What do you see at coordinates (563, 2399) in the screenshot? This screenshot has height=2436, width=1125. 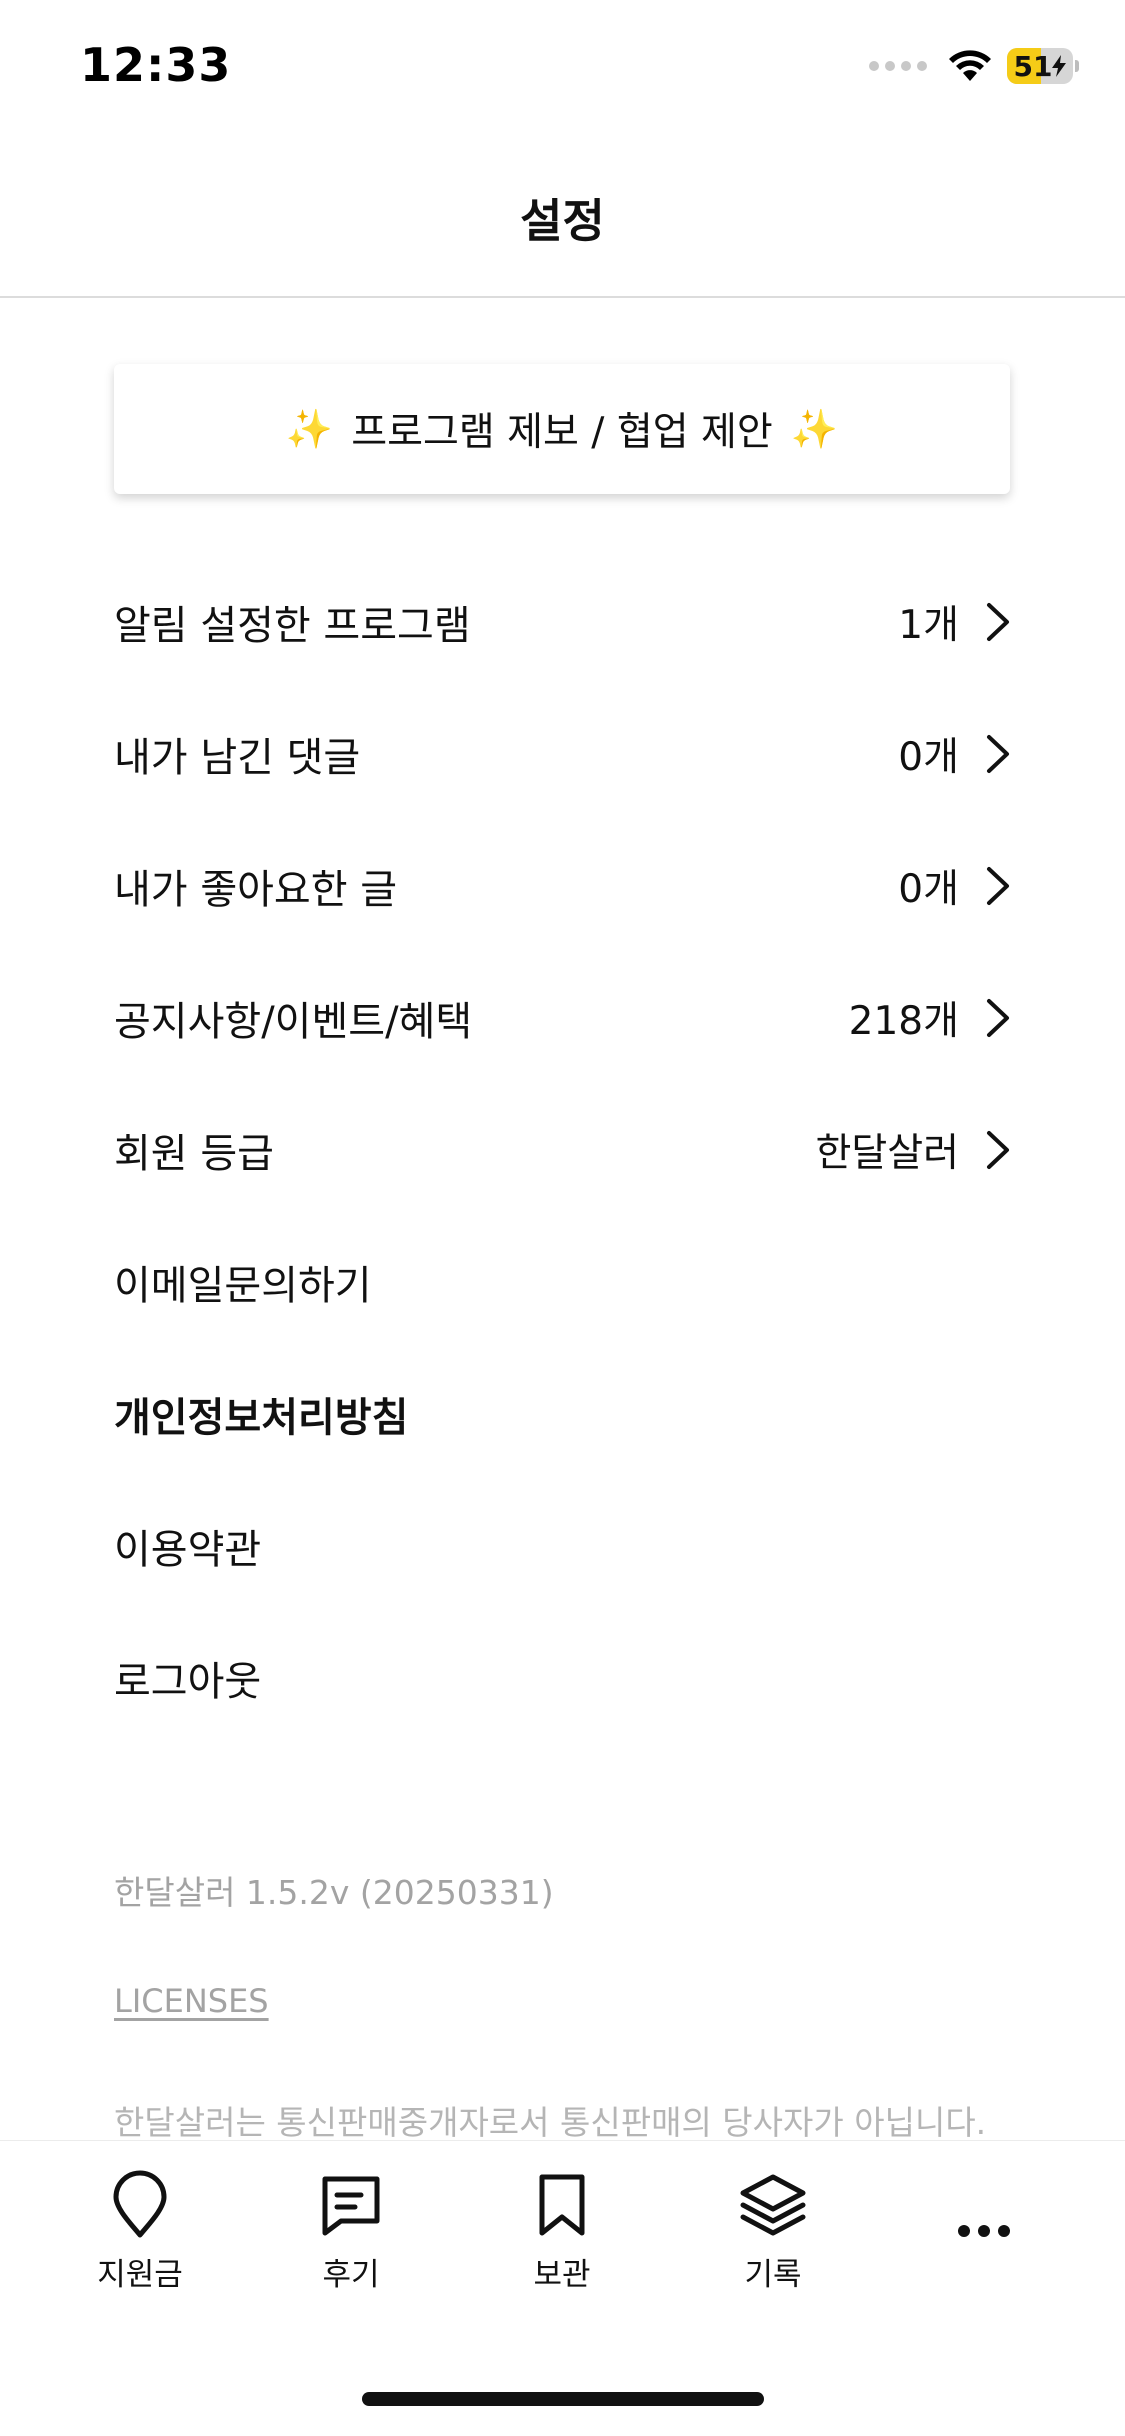 I see `home-indicator` at bounding box center [563, 2399].